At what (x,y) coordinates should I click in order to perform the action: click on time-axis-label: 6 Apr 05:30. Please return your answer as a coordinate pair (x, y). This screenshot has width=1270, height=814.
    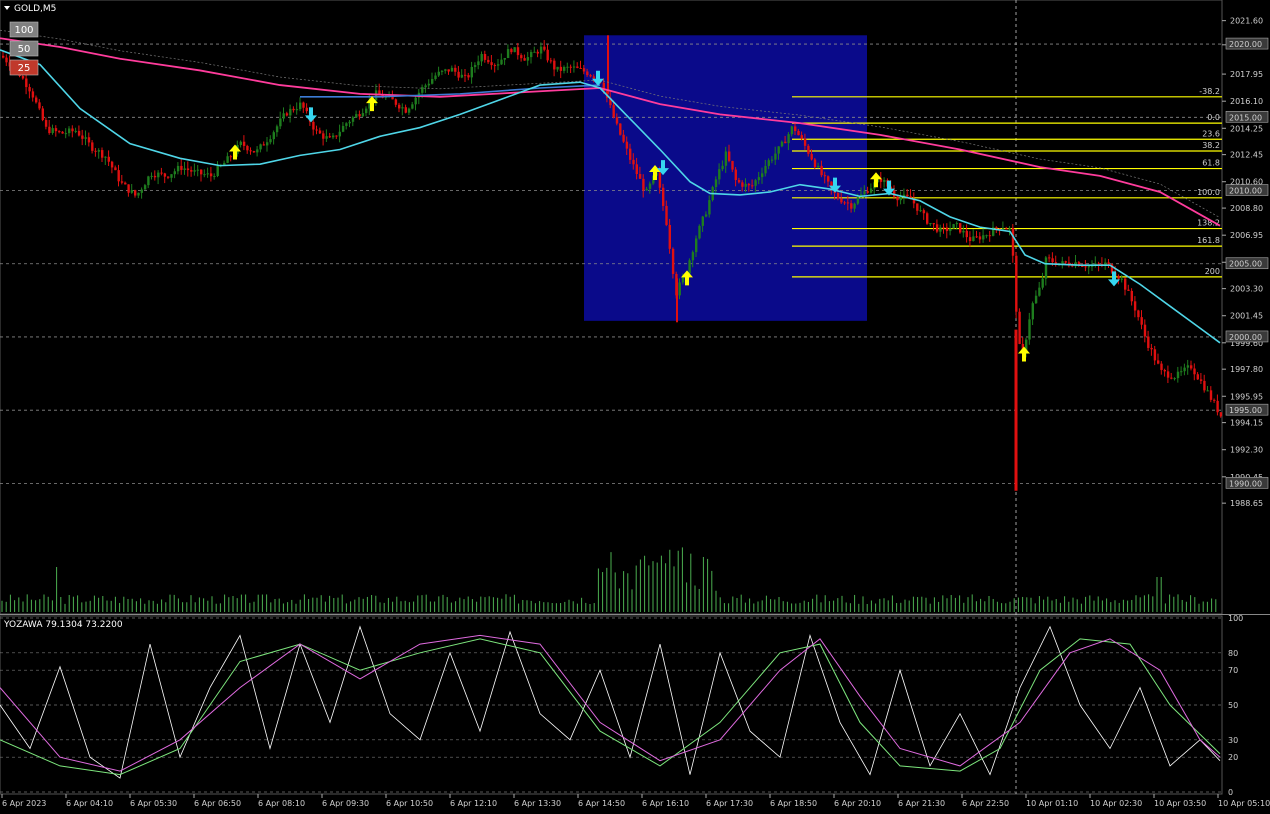
    Looking at the image, I should click on (153, 803).